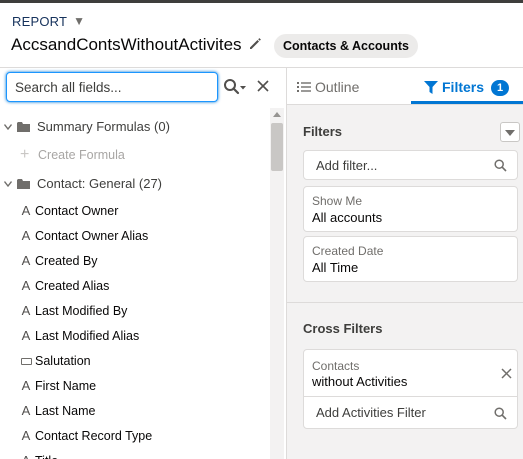 This screenshot has height=459, width=523. I want to click on filters-section-title: Filters, so click(323, 131).